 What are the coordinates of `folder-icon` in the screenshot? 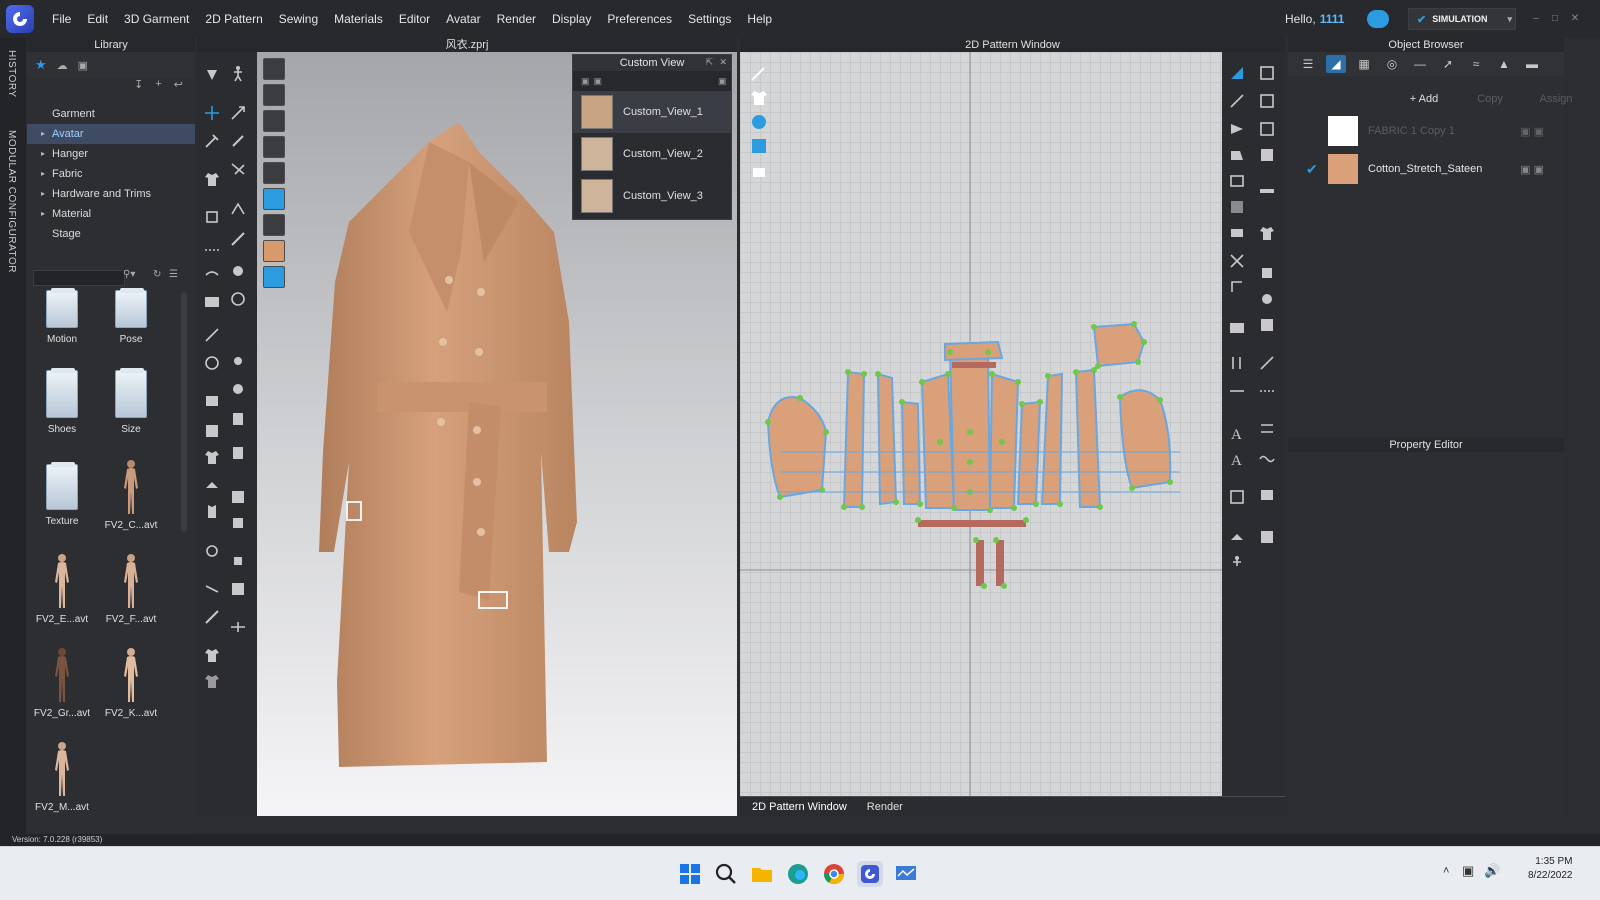 It's located at (1267, 155).